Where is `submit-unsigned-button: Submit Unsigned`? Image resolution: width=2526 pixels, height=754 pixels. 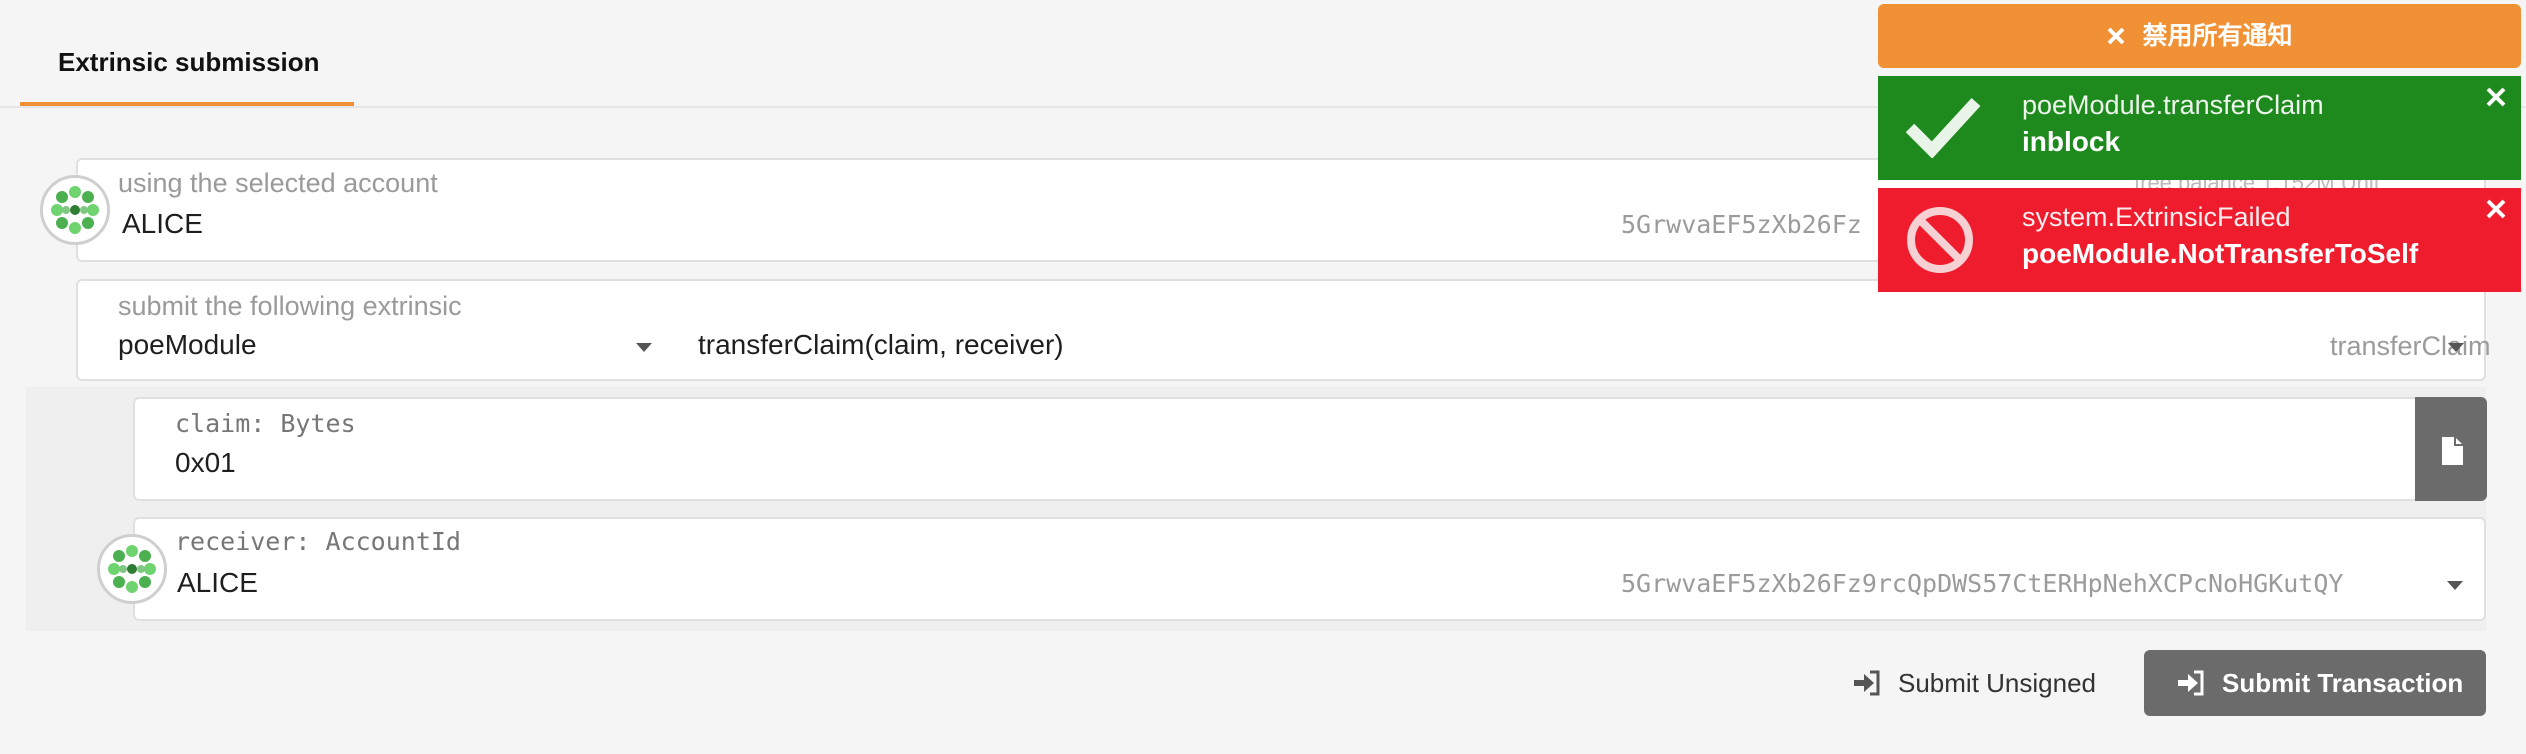 submit-unsigned-button: Submit Unsigned is located at coordinates (1970, 683).